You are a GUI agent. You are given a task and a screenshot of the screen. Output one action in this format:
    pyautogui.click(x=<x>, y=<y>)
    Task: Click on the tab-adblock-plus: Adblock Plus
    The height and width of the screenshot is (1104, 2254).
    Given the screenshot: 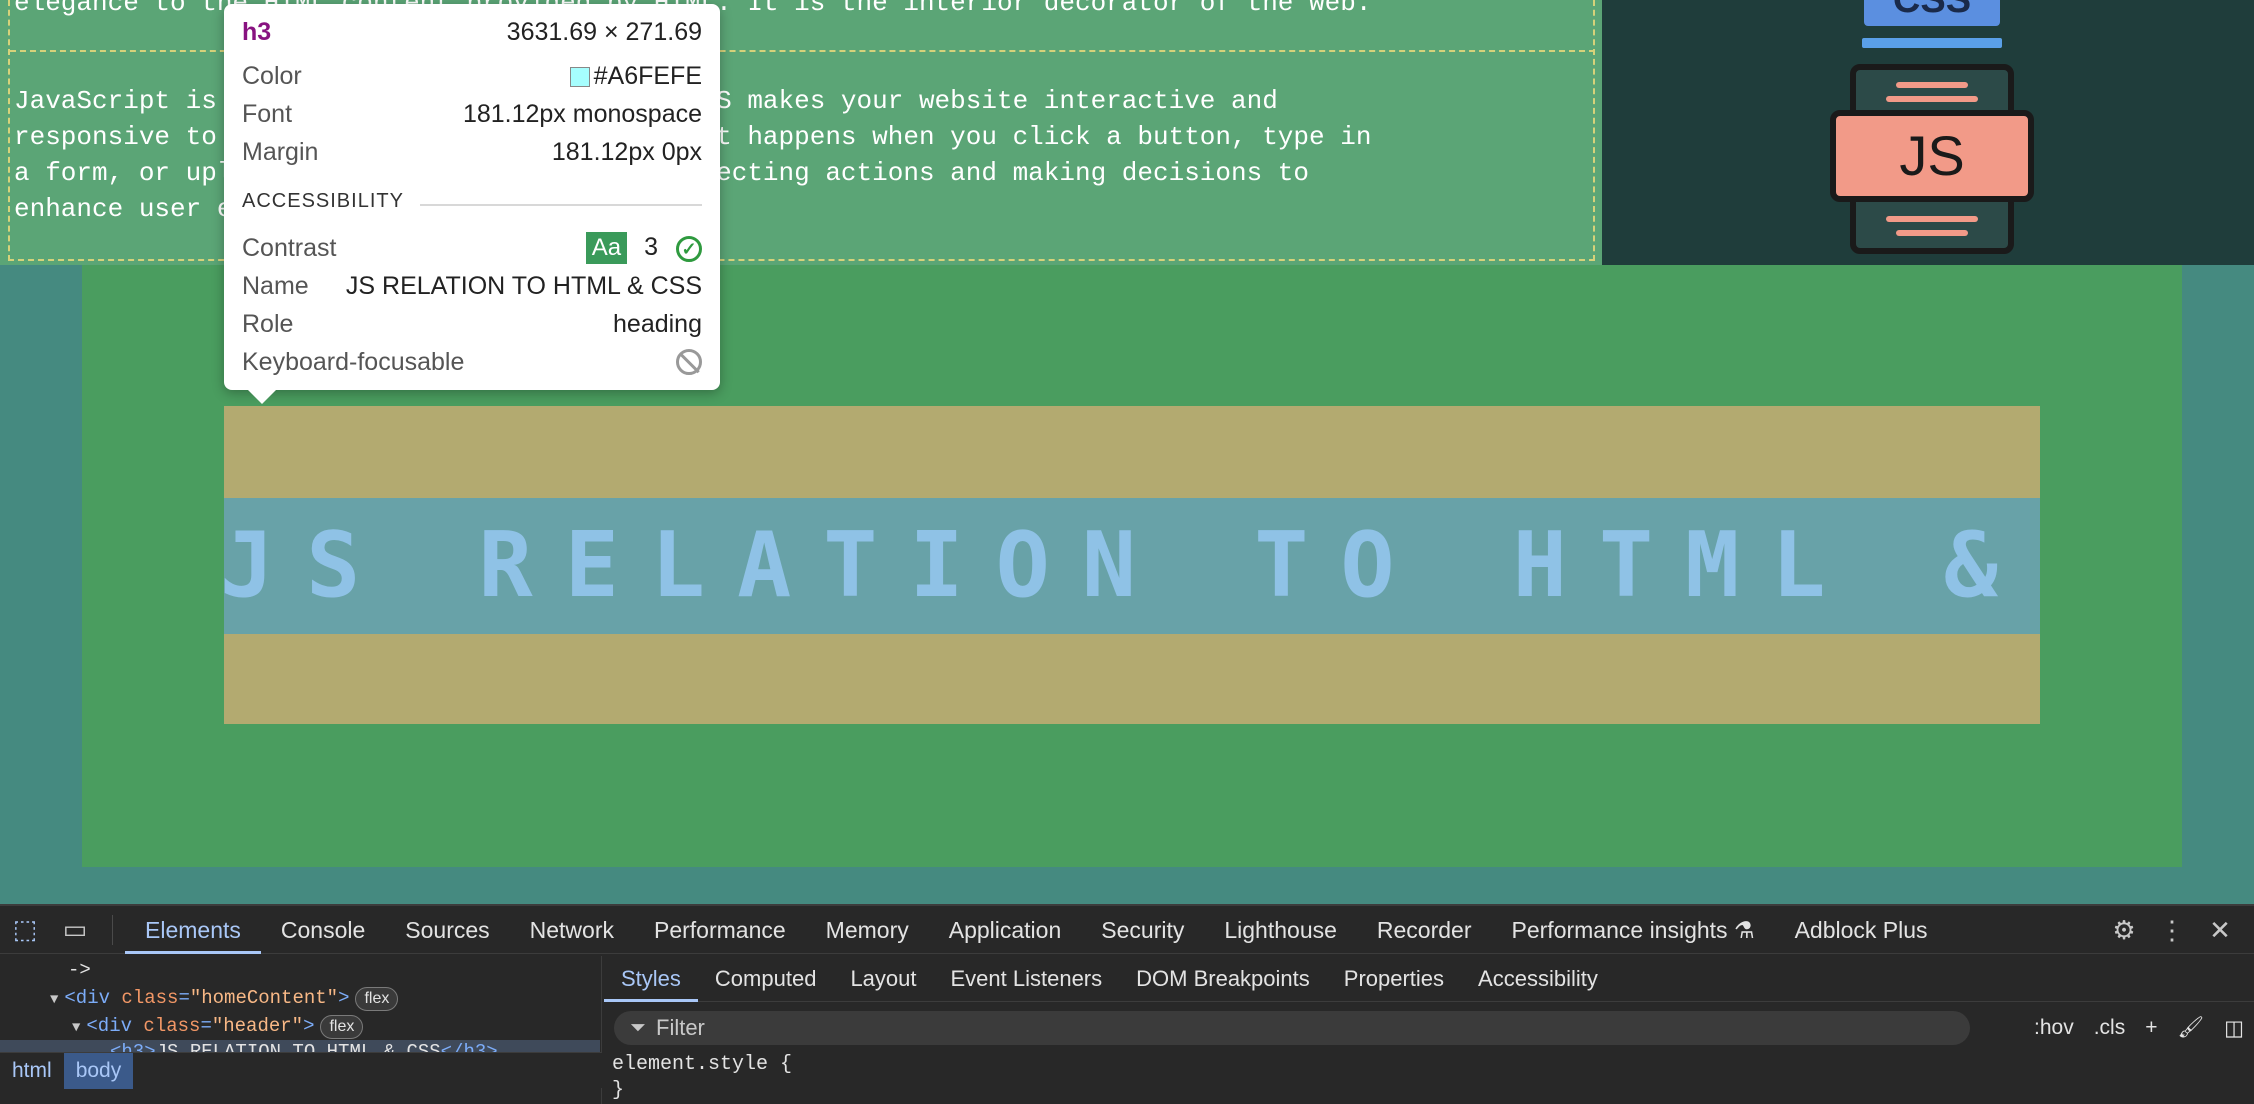 What is the action you would take?
    pyautogui.click(x=1861, y=930)
    